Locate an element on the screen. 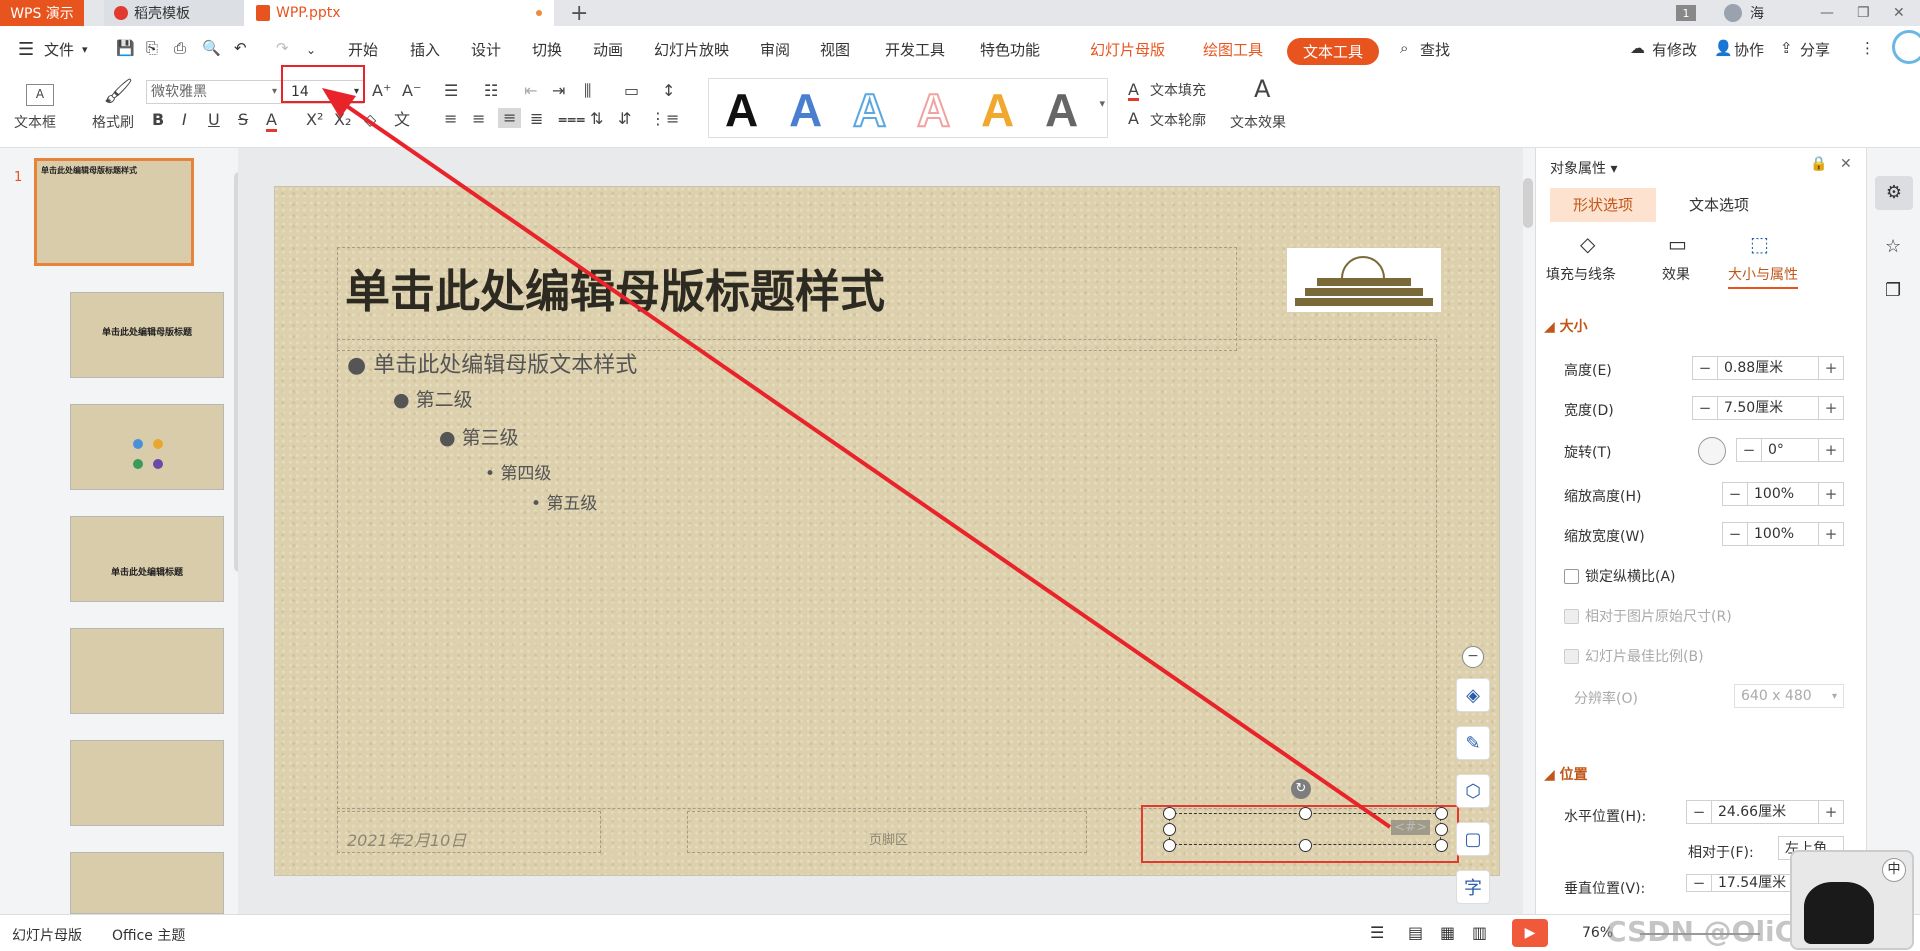 The image size is (1920, 951). status-theme: Office 主题 is located at coordinates (148, 935).